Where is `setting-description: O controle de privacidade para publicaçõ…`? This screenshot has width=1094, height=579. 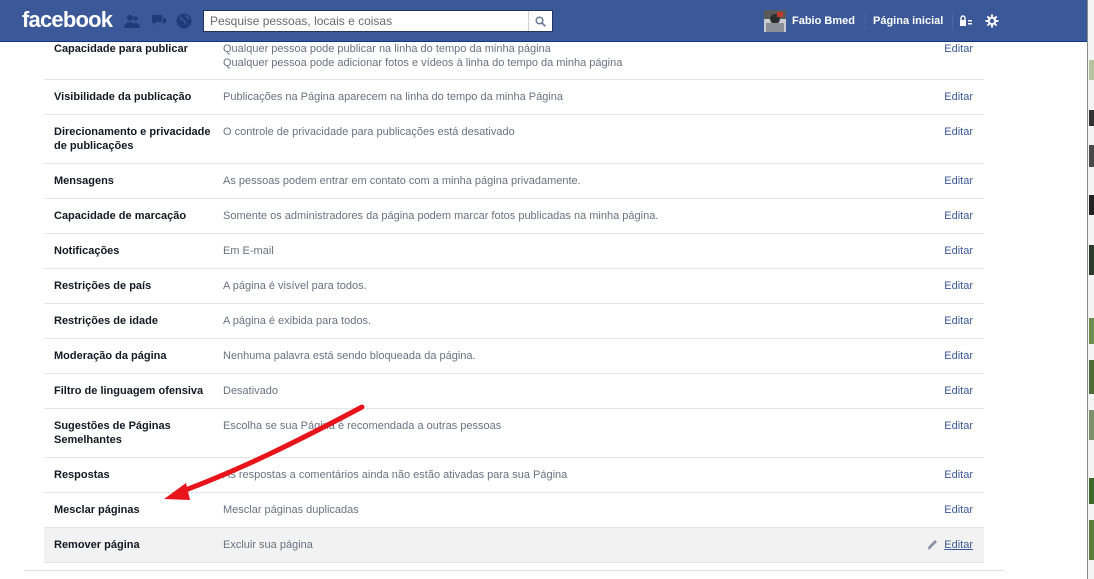
setting-description: O controle de privacidade para publicaçõ… is located at coordinates (369, 132).